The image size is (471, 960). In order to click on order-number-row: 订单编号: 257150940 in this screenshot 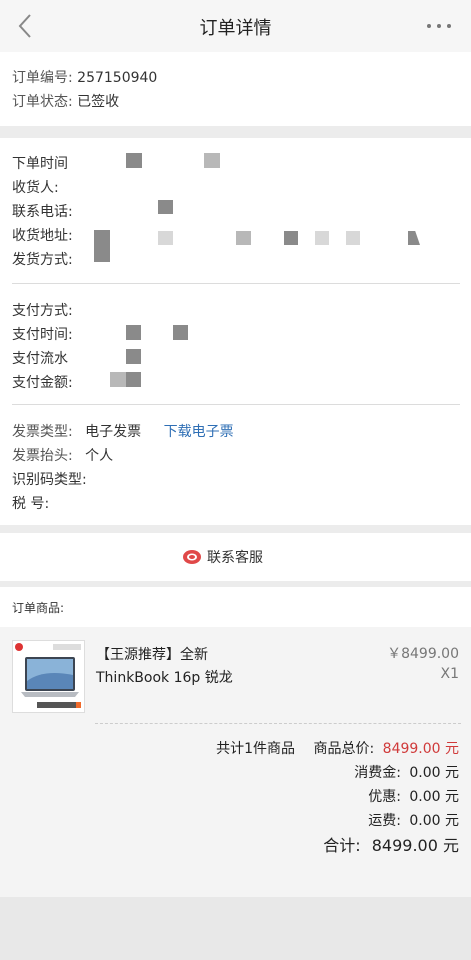, I will do `click(84, 77)`.